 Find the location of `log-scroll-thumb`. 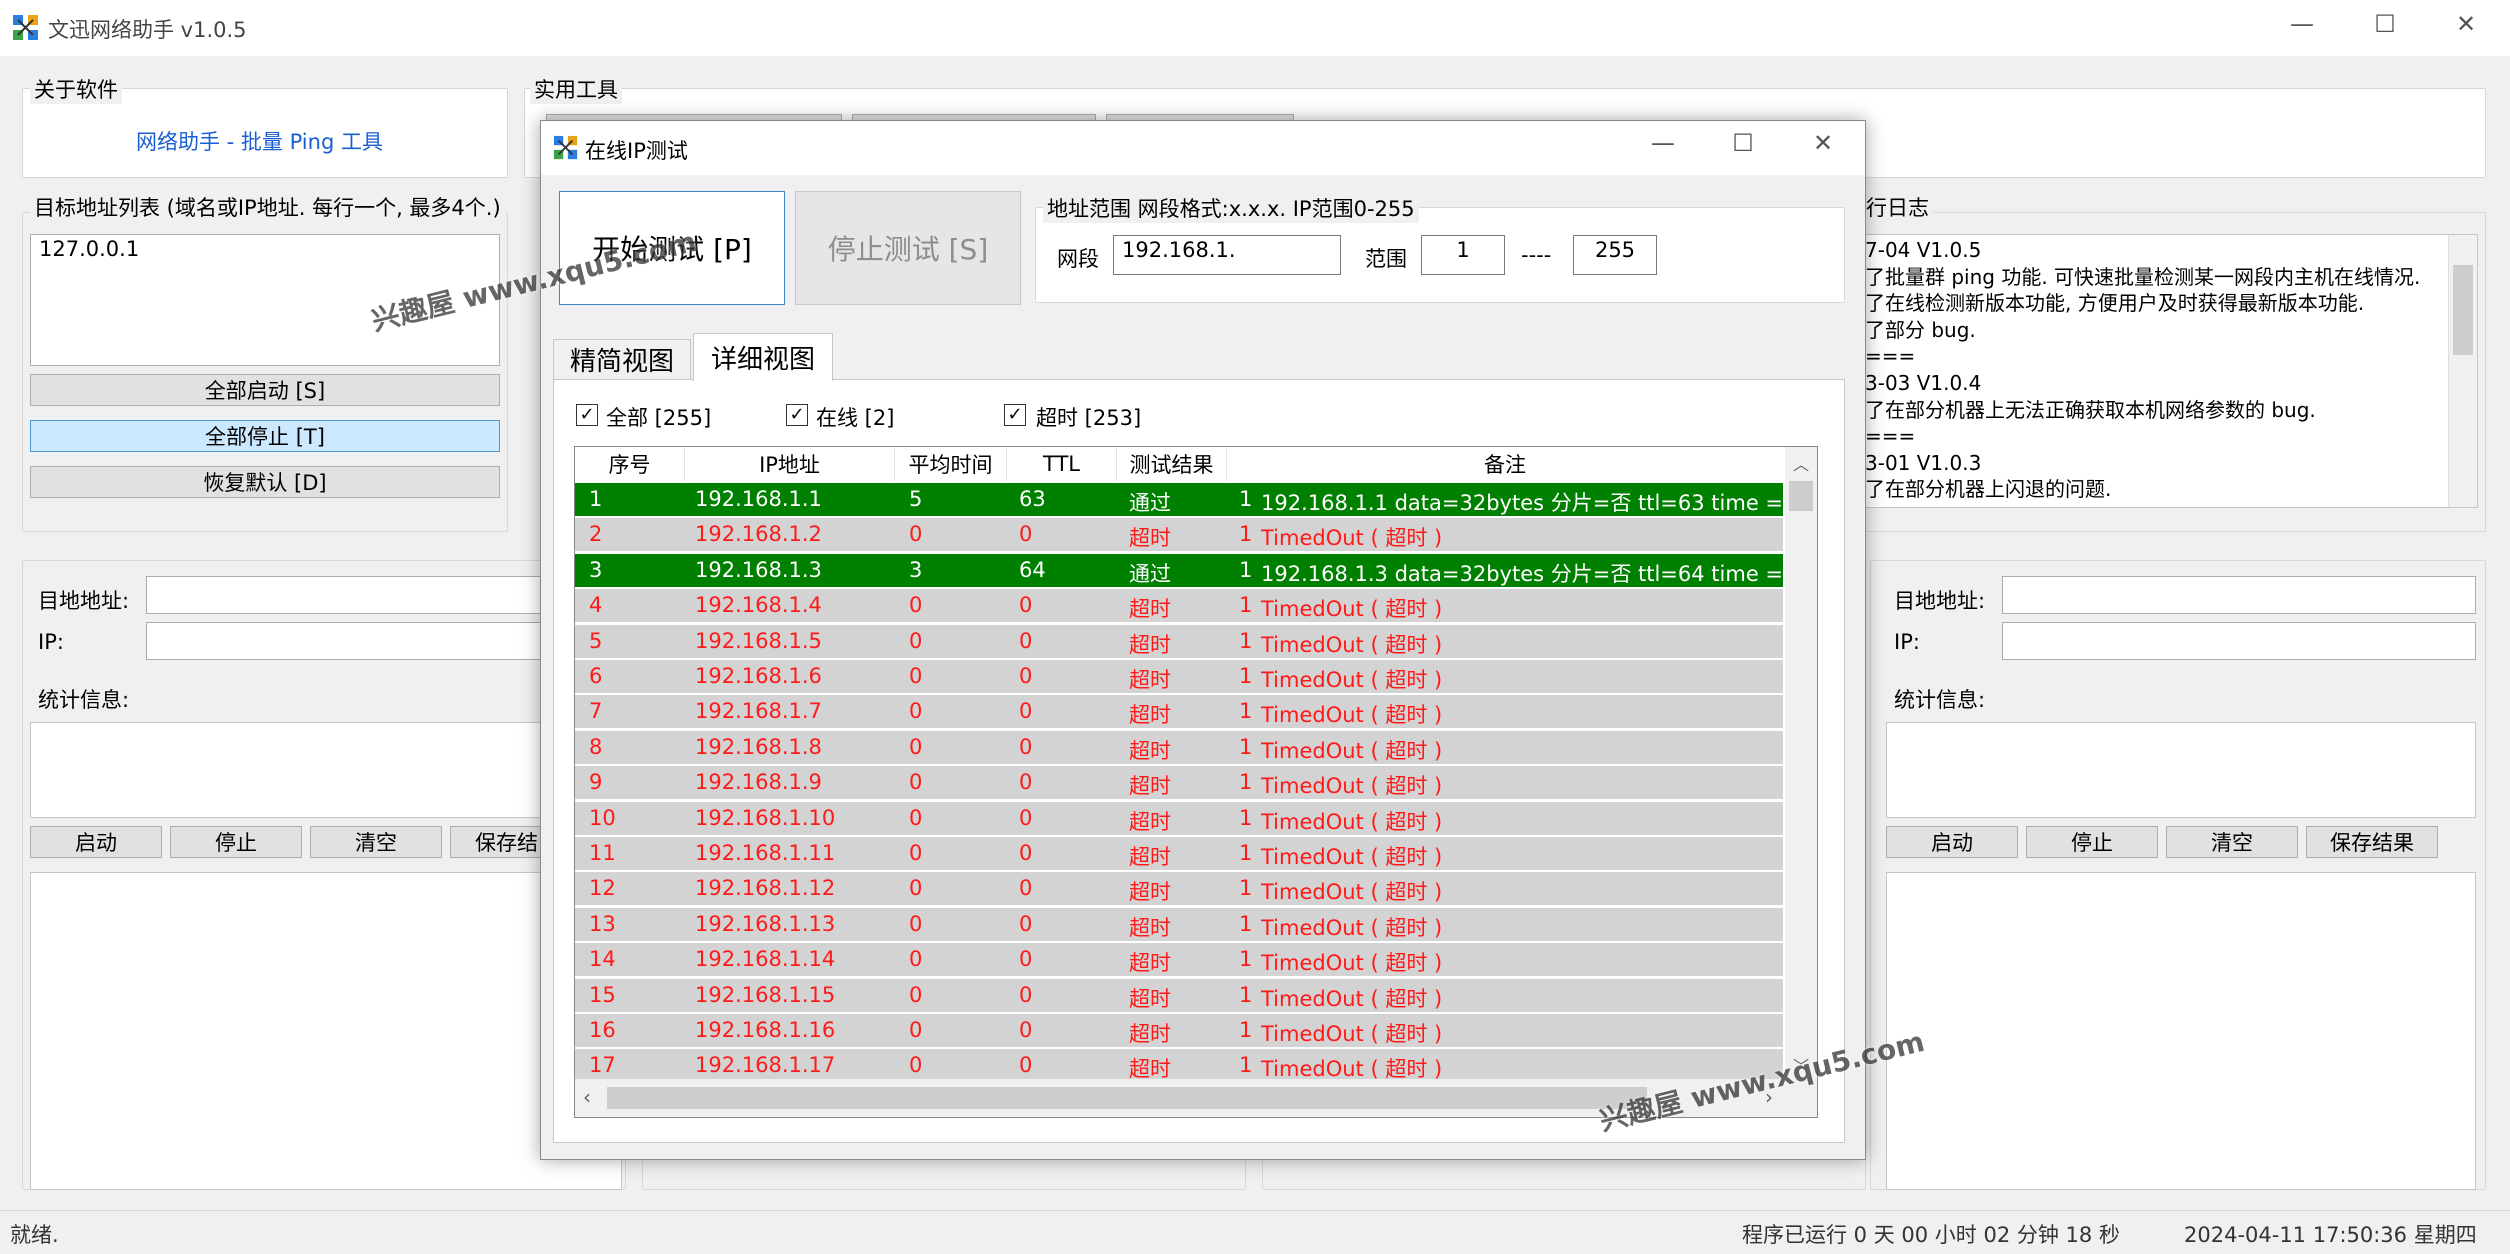

log-scroll-thumb is located at coordinates (2463, 310).